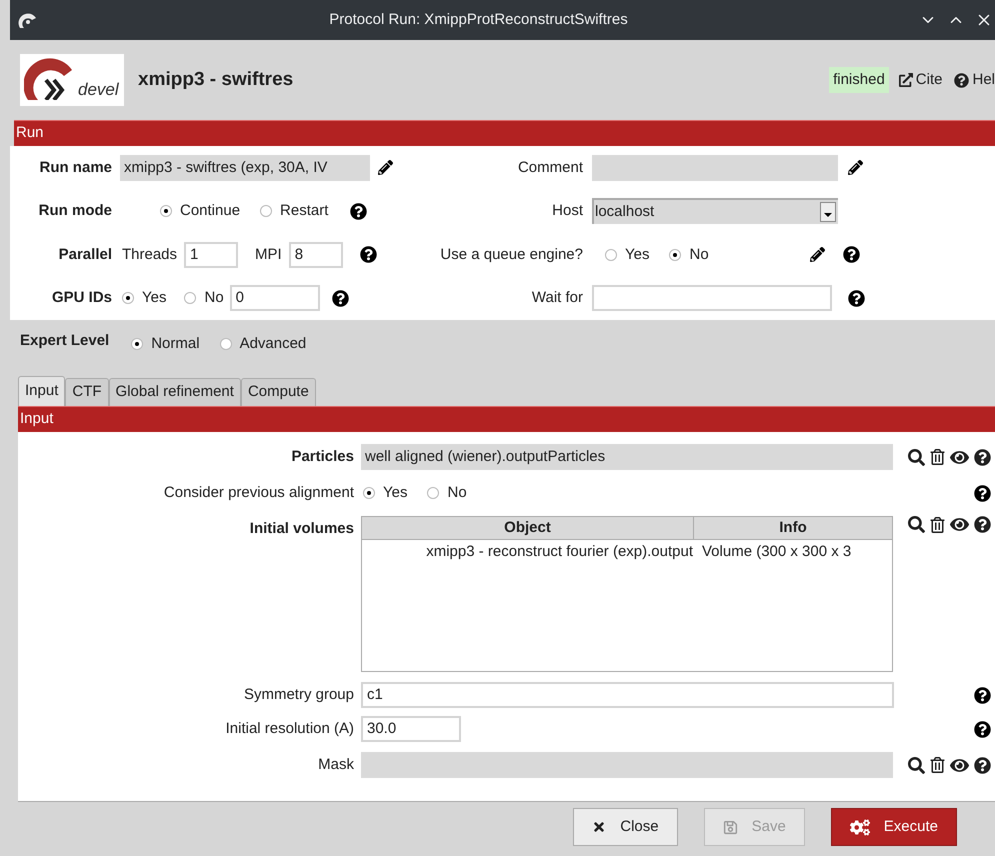  I want to click on tab: Global refinement, so click(174, 392).